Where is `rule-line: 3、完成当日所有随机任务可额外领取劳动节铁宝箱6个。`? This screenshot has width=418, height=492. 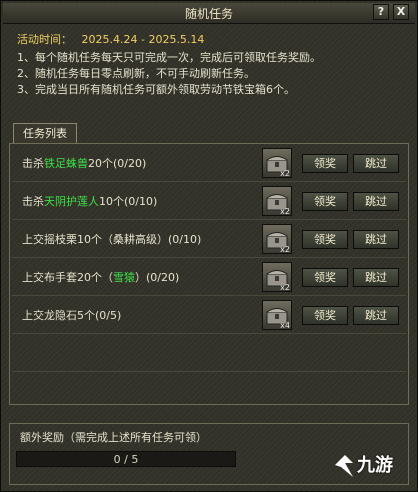
rule-line: 3、完成当日所有随机任务可额外领取劳动节铁宝箱6个。 is located at coordinates (156, 89).